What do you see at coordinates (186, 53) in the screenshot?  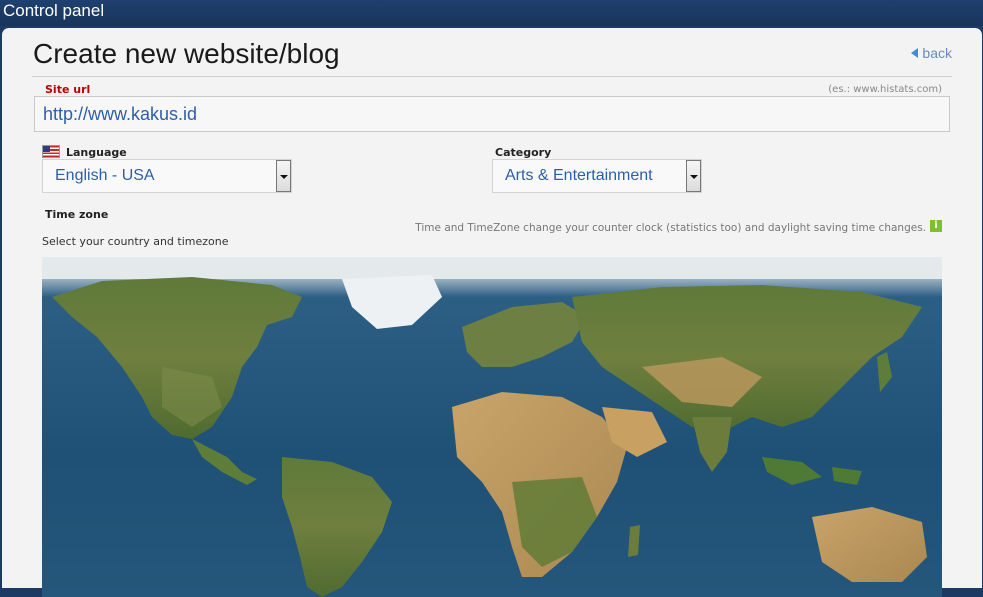 I see `page-title: Create new website/blog` at bounding box center [186, 53].